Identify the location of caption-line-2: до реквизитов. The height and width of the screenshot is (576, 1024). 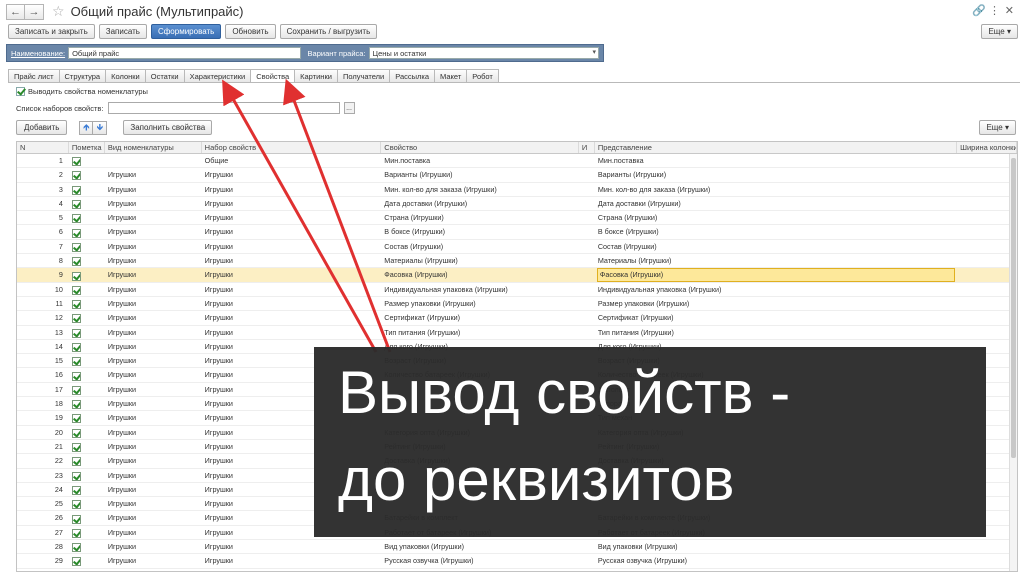
(536, 479).